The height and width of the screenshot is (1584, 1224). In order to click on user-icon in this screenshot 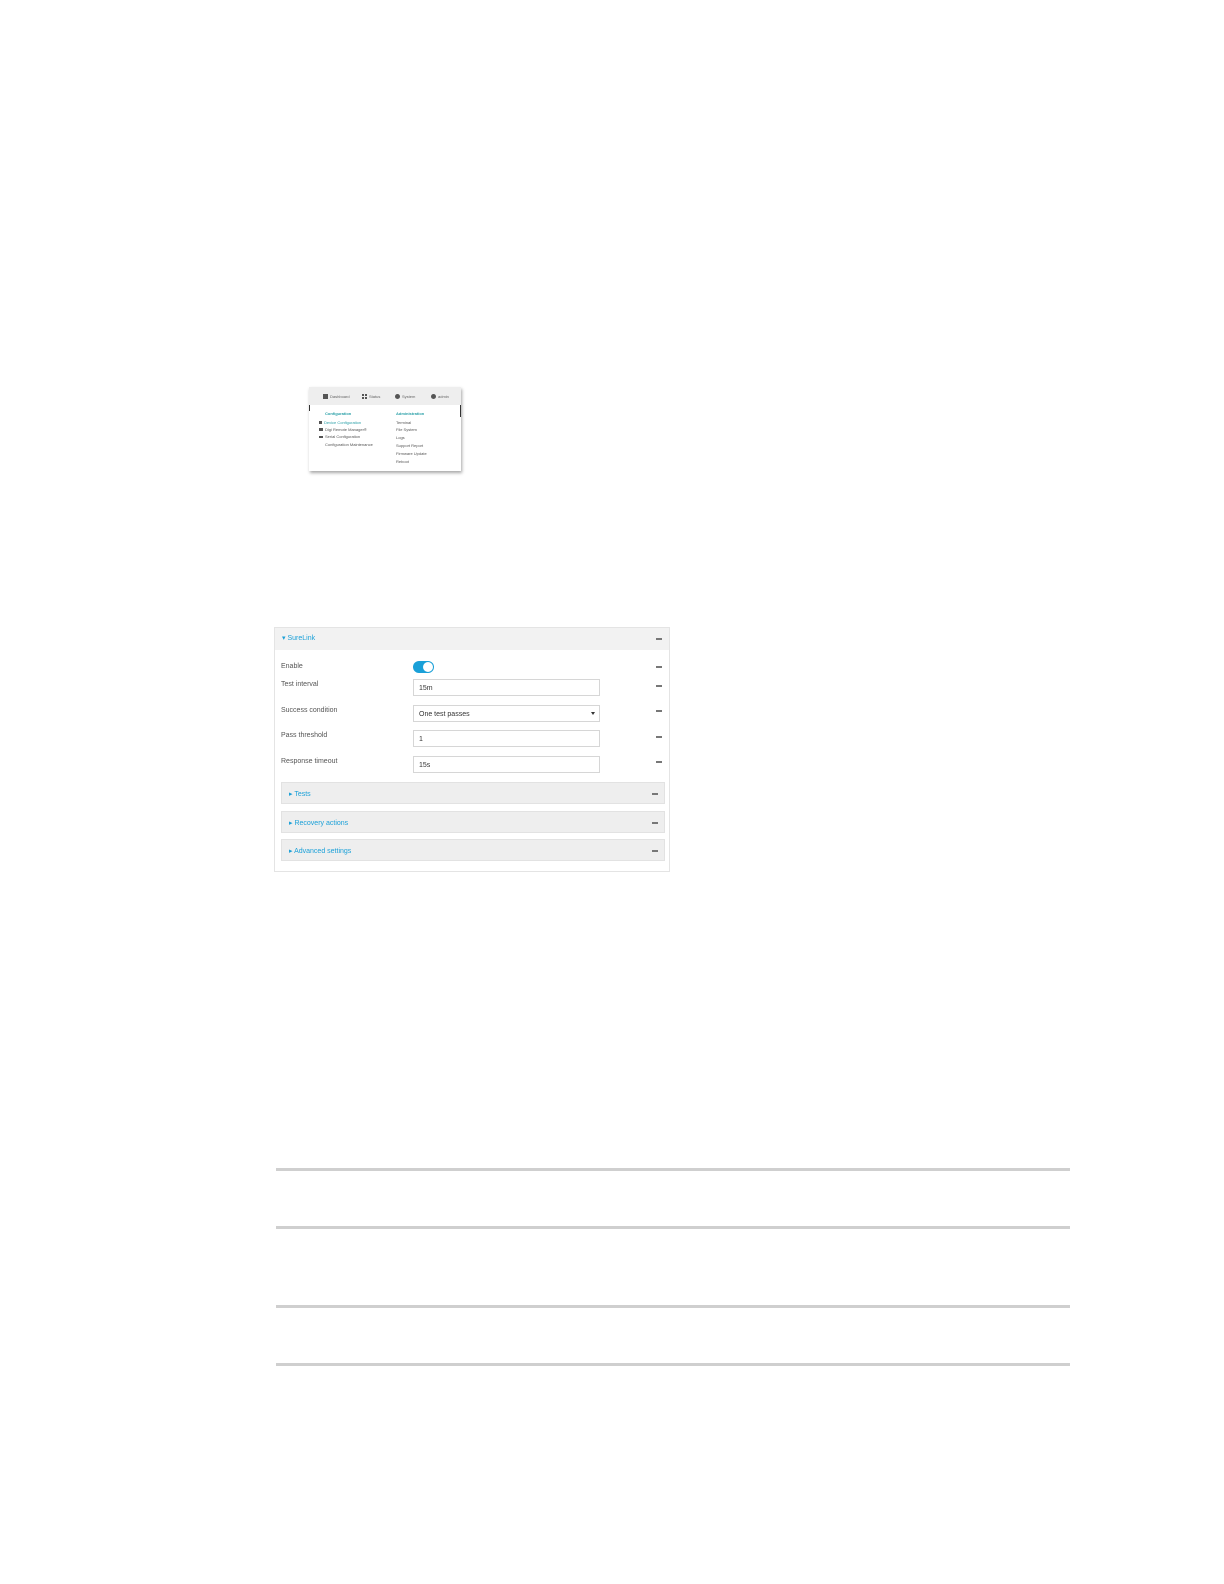, I will do `click(433, 396)`.